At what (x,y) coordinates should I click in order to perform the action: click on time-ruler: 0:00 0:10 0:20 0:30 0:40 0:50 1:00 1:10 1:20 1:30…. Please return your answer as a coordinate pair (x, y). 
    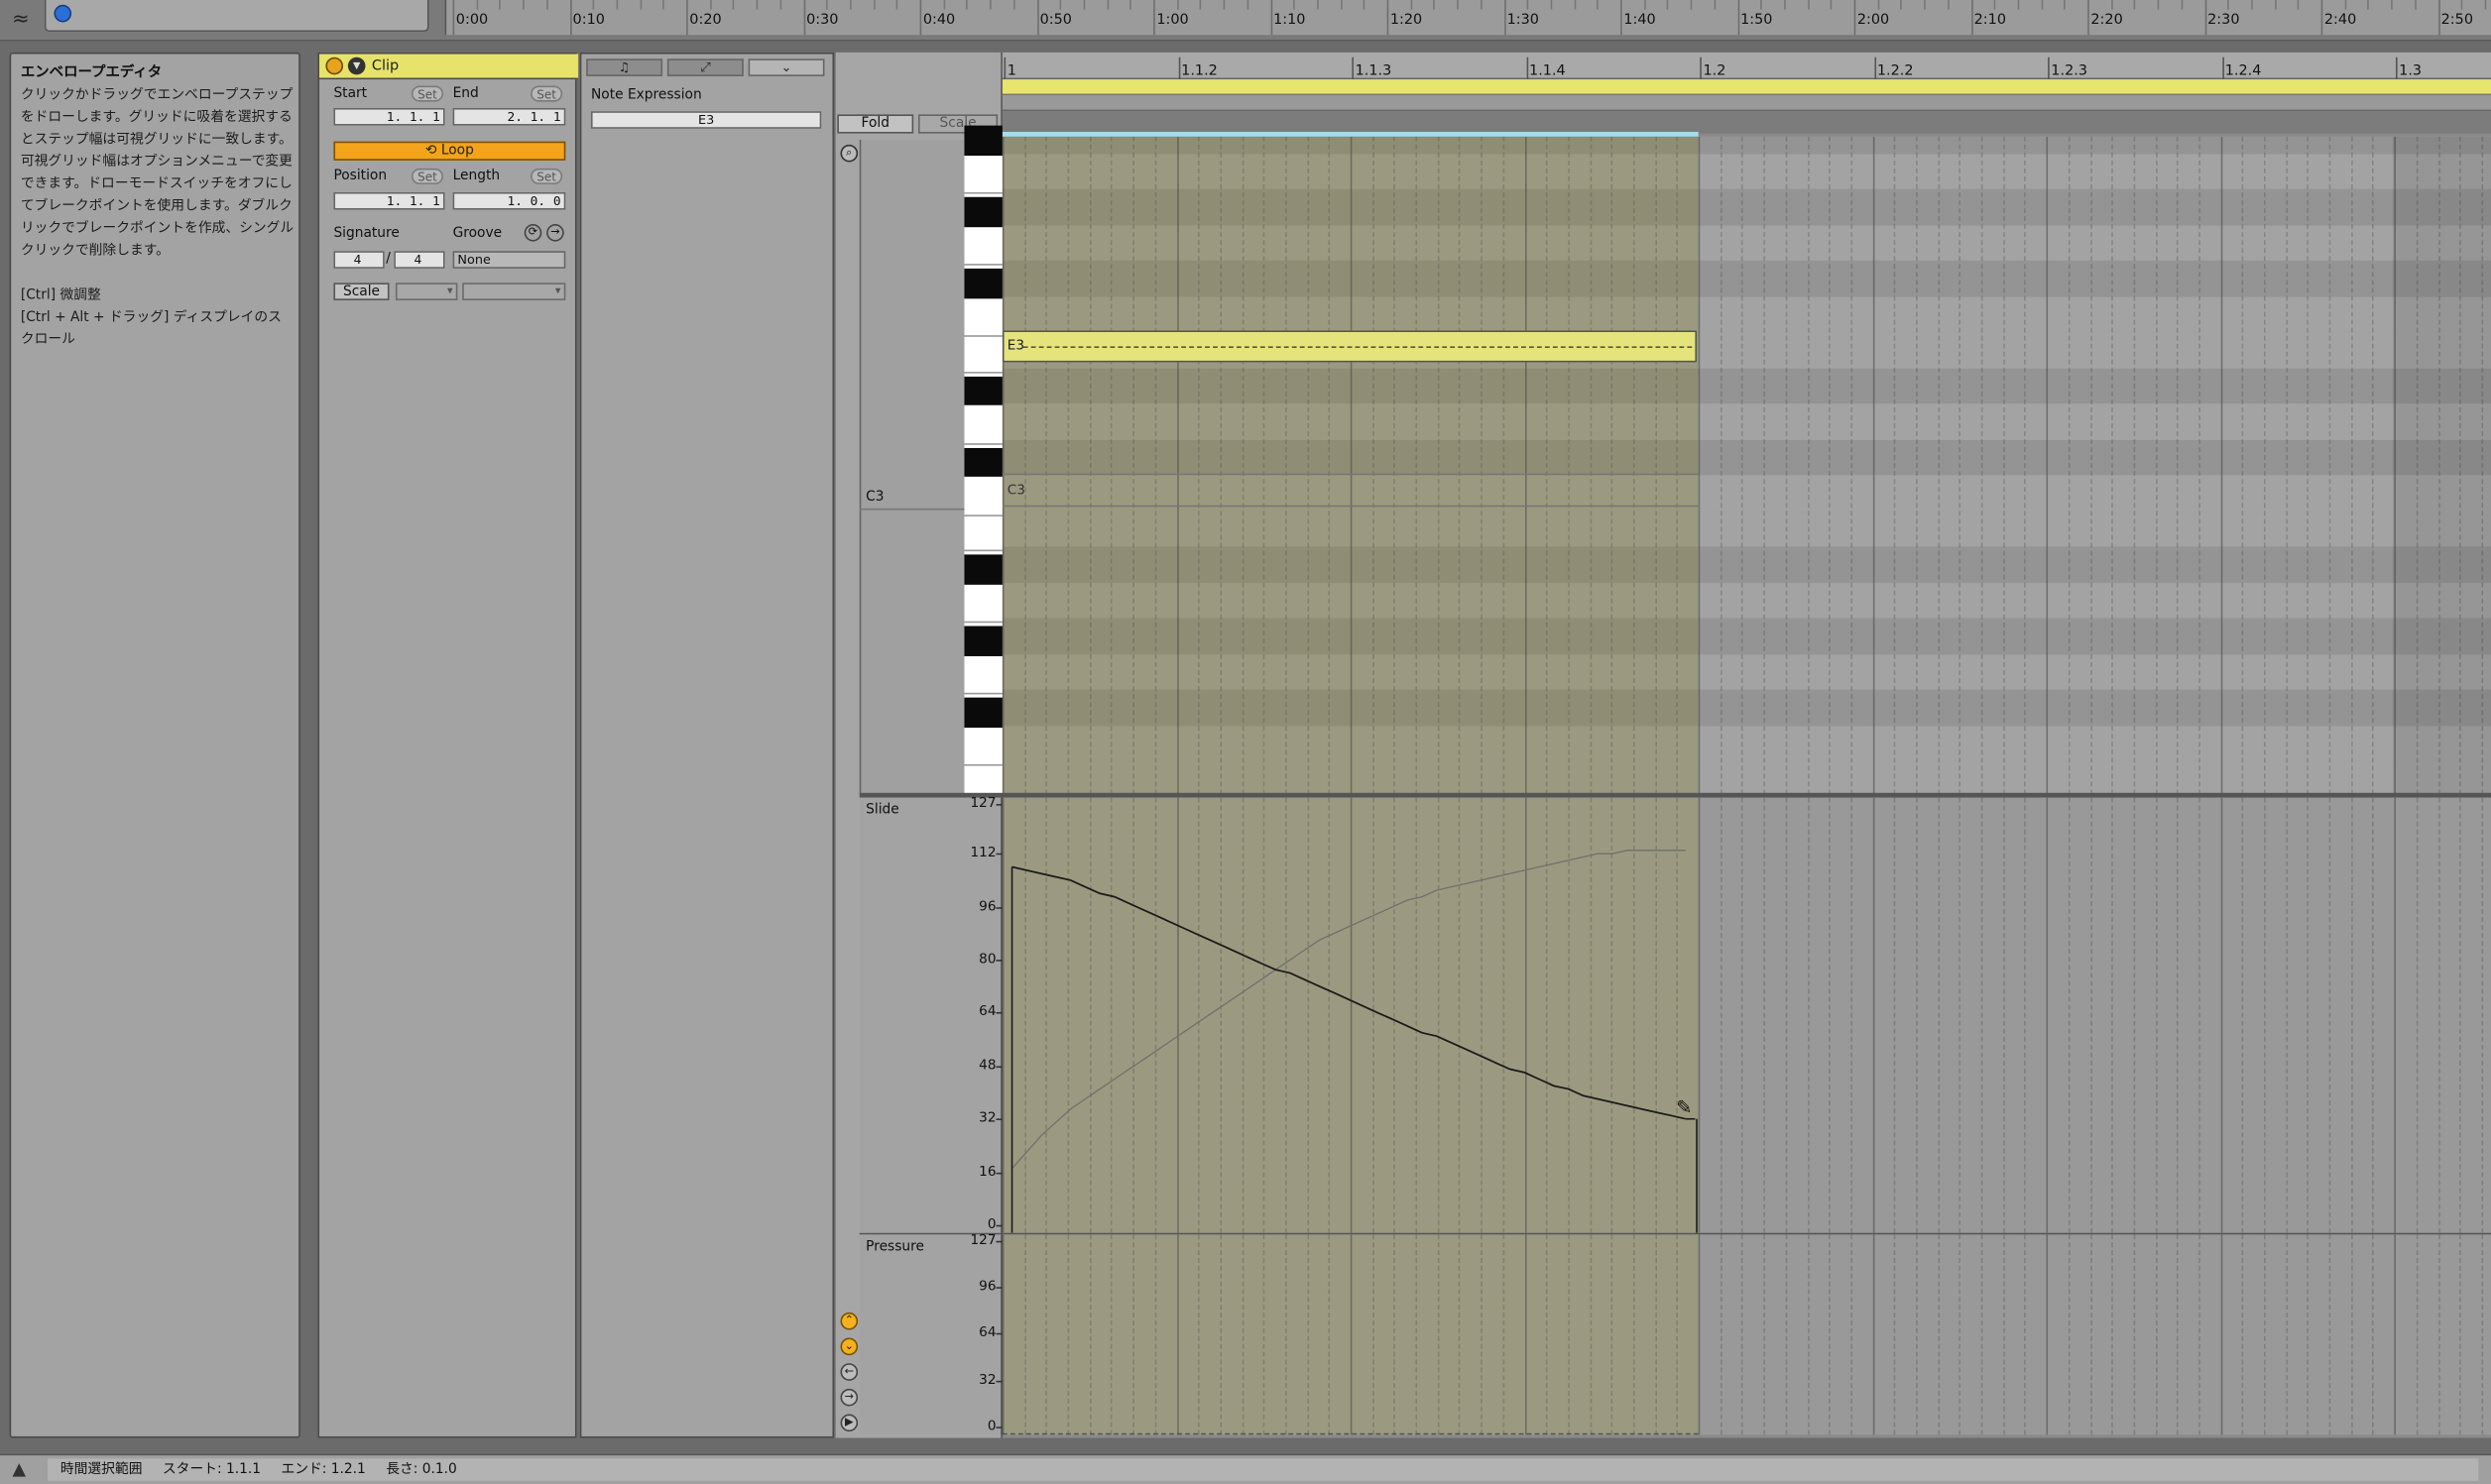
    Looking at the image, I should click on (1467, 18).